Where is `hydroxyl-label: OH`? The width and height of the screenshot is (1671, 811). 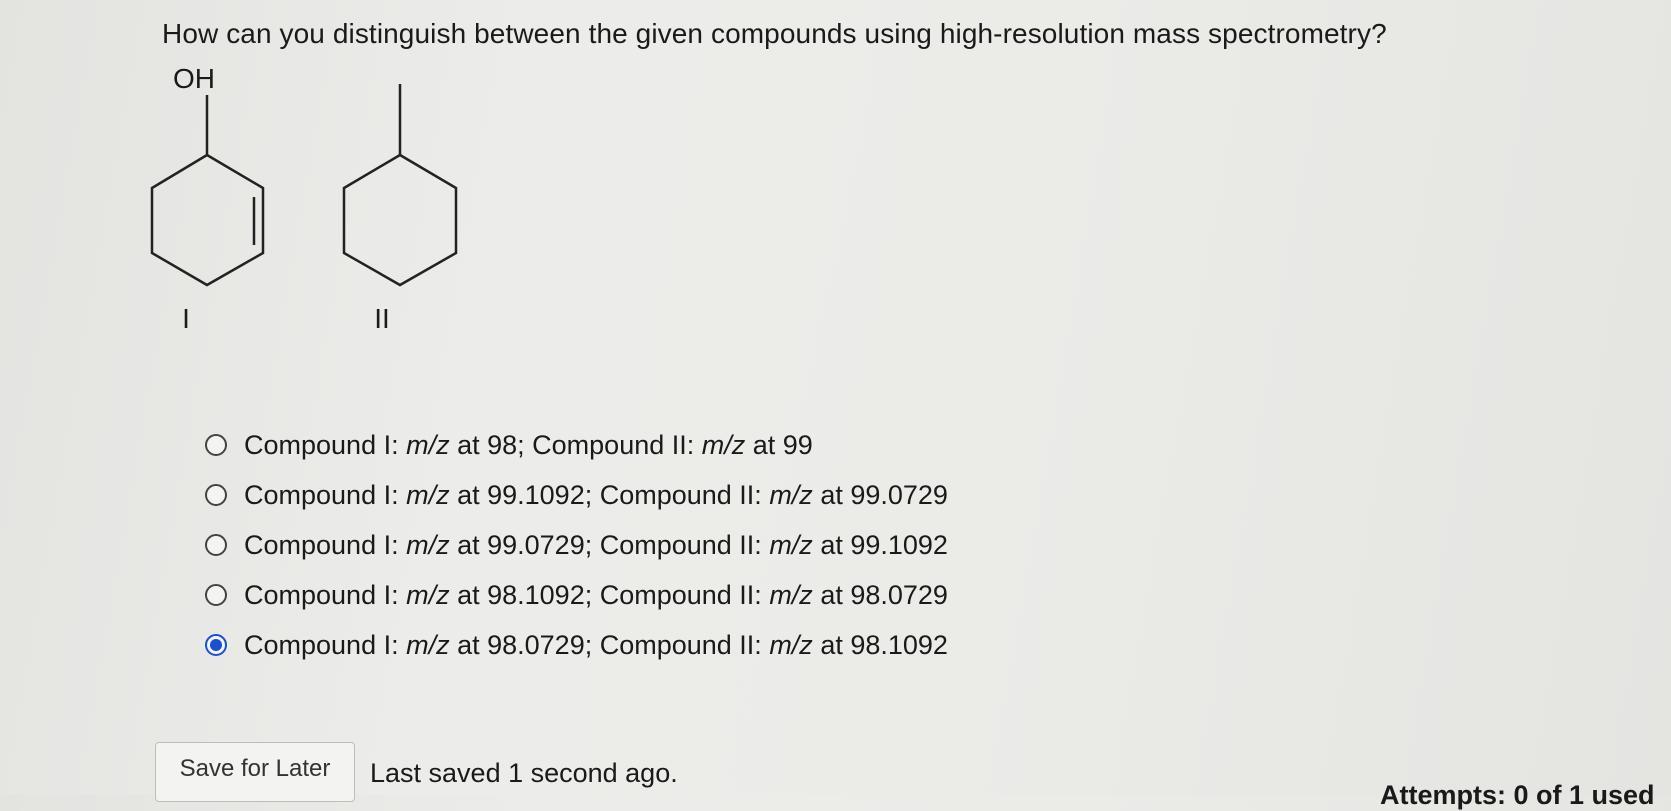
hydroxyl-label: OH is located at coordinates (194, 78).